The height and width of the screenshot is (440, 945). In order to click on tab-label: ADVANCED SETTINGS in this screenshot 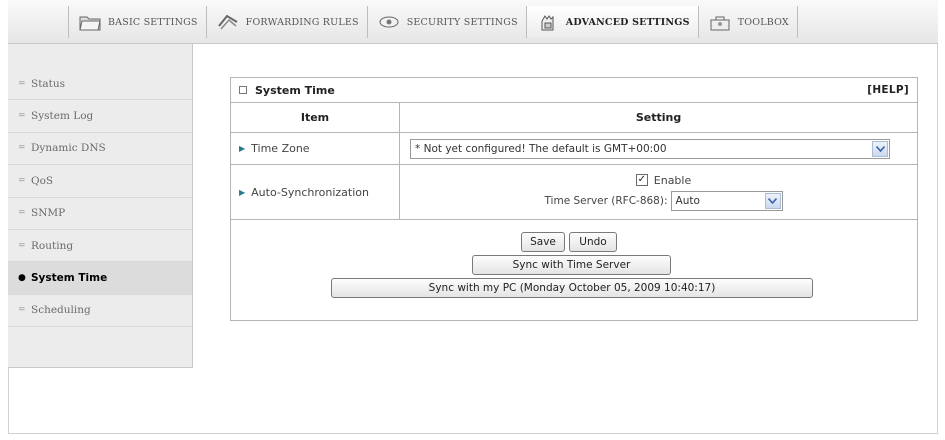, I will do `click(627, 22)`.